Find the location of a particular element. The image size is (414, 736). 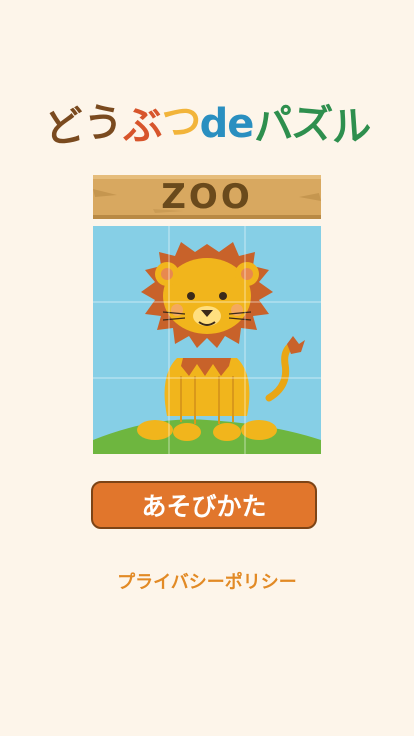

app-title-char: う is located at coordinates (102, 124).